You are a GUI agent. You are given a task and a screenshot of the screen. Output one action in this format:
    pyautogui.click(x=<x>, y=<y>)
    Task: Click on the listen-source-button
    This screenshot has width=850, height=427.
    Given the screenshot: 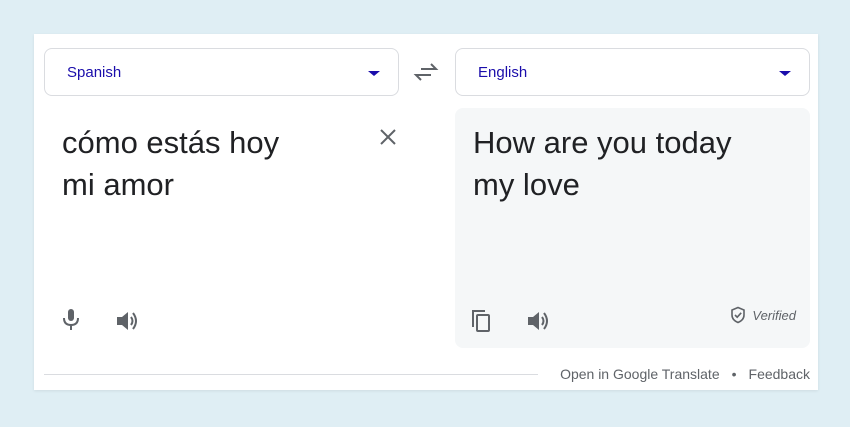 What is the action you would take?
    pyautogui.click(x=127, y=321)
    